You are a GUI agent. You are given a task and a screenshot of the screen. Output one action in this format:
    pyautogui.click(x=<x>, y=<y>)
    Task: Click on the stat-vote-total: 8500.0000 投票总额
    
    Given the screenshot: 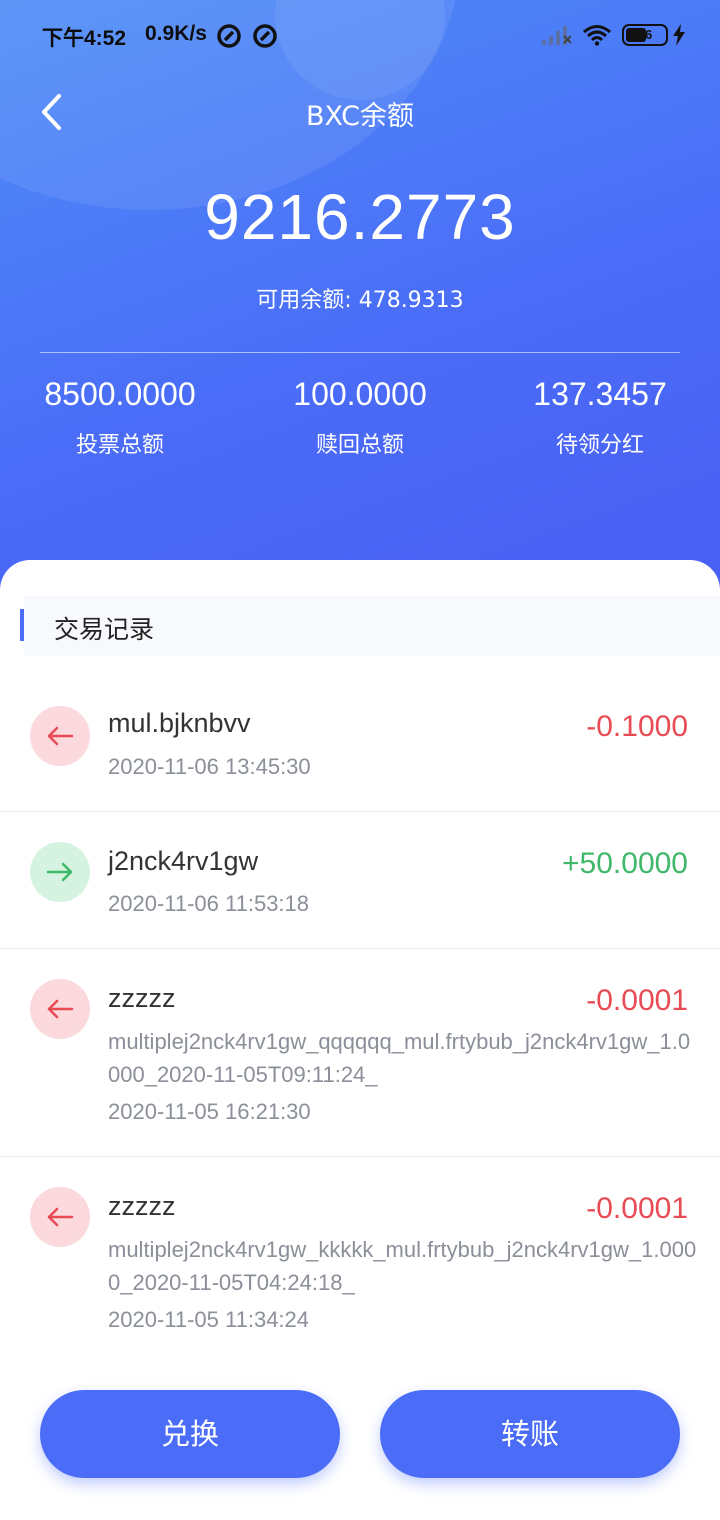 What is the action you would take?
    pyautogui.click(x=120, y=417)
    